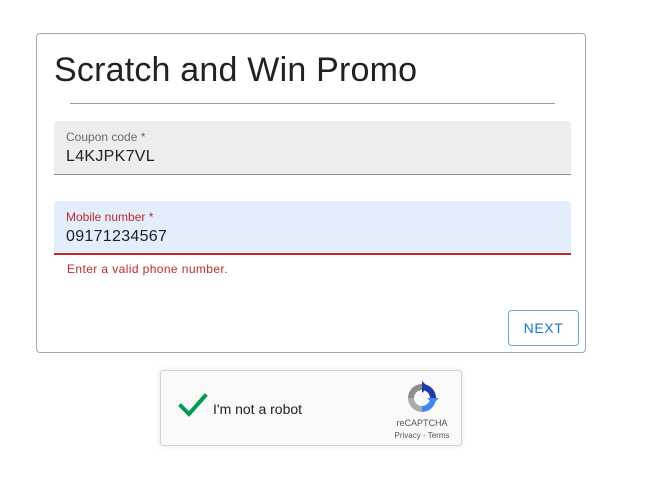 The height and width of the screenshot is (486, 649). What do you see at coordinates (312, 228) in the screenshot?
I see `mobile-number-field: Mobile number * 09171234567` at bounding box center [312, 228].